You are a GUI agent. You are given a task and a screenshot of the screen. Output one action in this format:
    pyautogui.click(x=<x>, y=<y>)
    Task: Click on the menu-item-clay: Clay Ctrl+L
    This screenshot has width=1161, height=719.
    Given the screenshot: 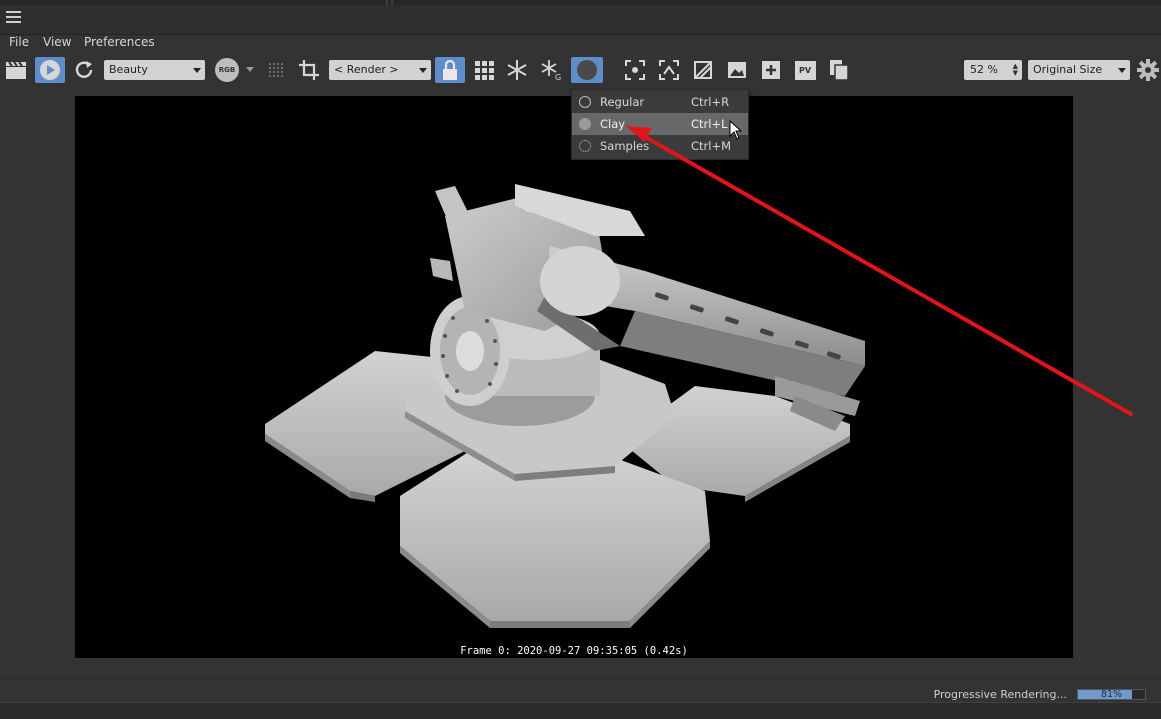 What is the action you would take?
    pyautogui.click(x=660, y=124)
    